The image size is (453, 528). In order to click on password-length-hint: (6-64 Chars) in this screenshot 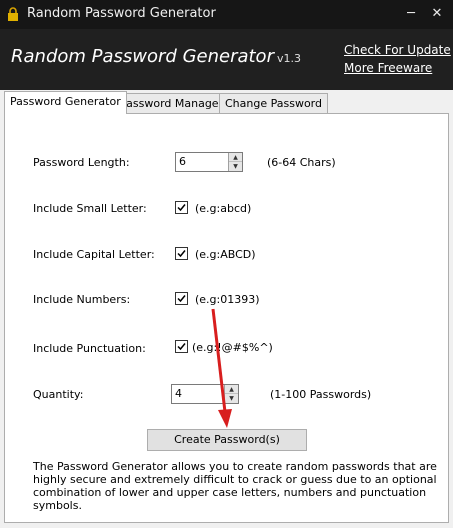, I will do `click(301, 162)`.